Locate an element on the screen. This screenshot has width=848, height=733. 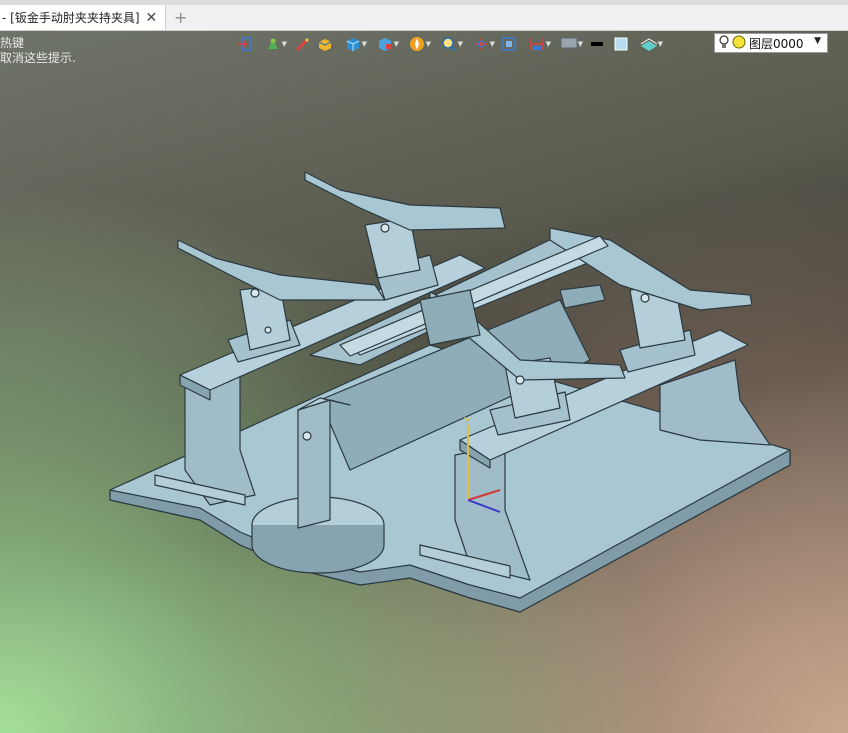
tab-title: - [钣金手动肘夹夹持夹具] is located at coordinates (71, 18).